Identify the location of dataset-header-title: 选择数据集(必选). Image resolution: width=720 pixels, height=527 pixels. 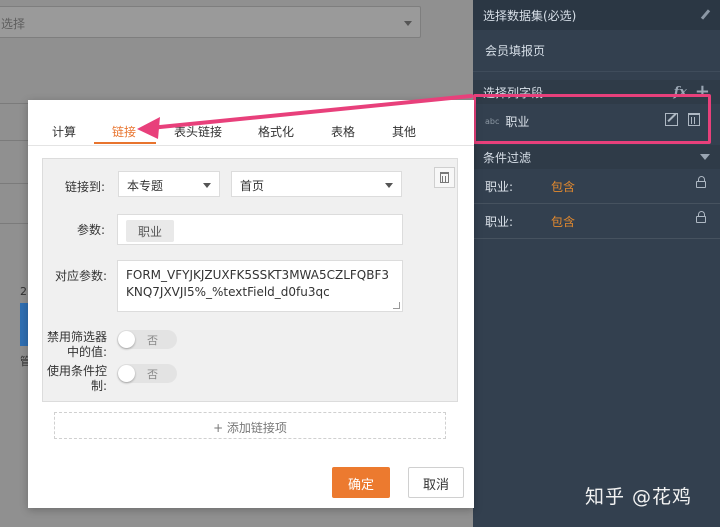
(530, 15).